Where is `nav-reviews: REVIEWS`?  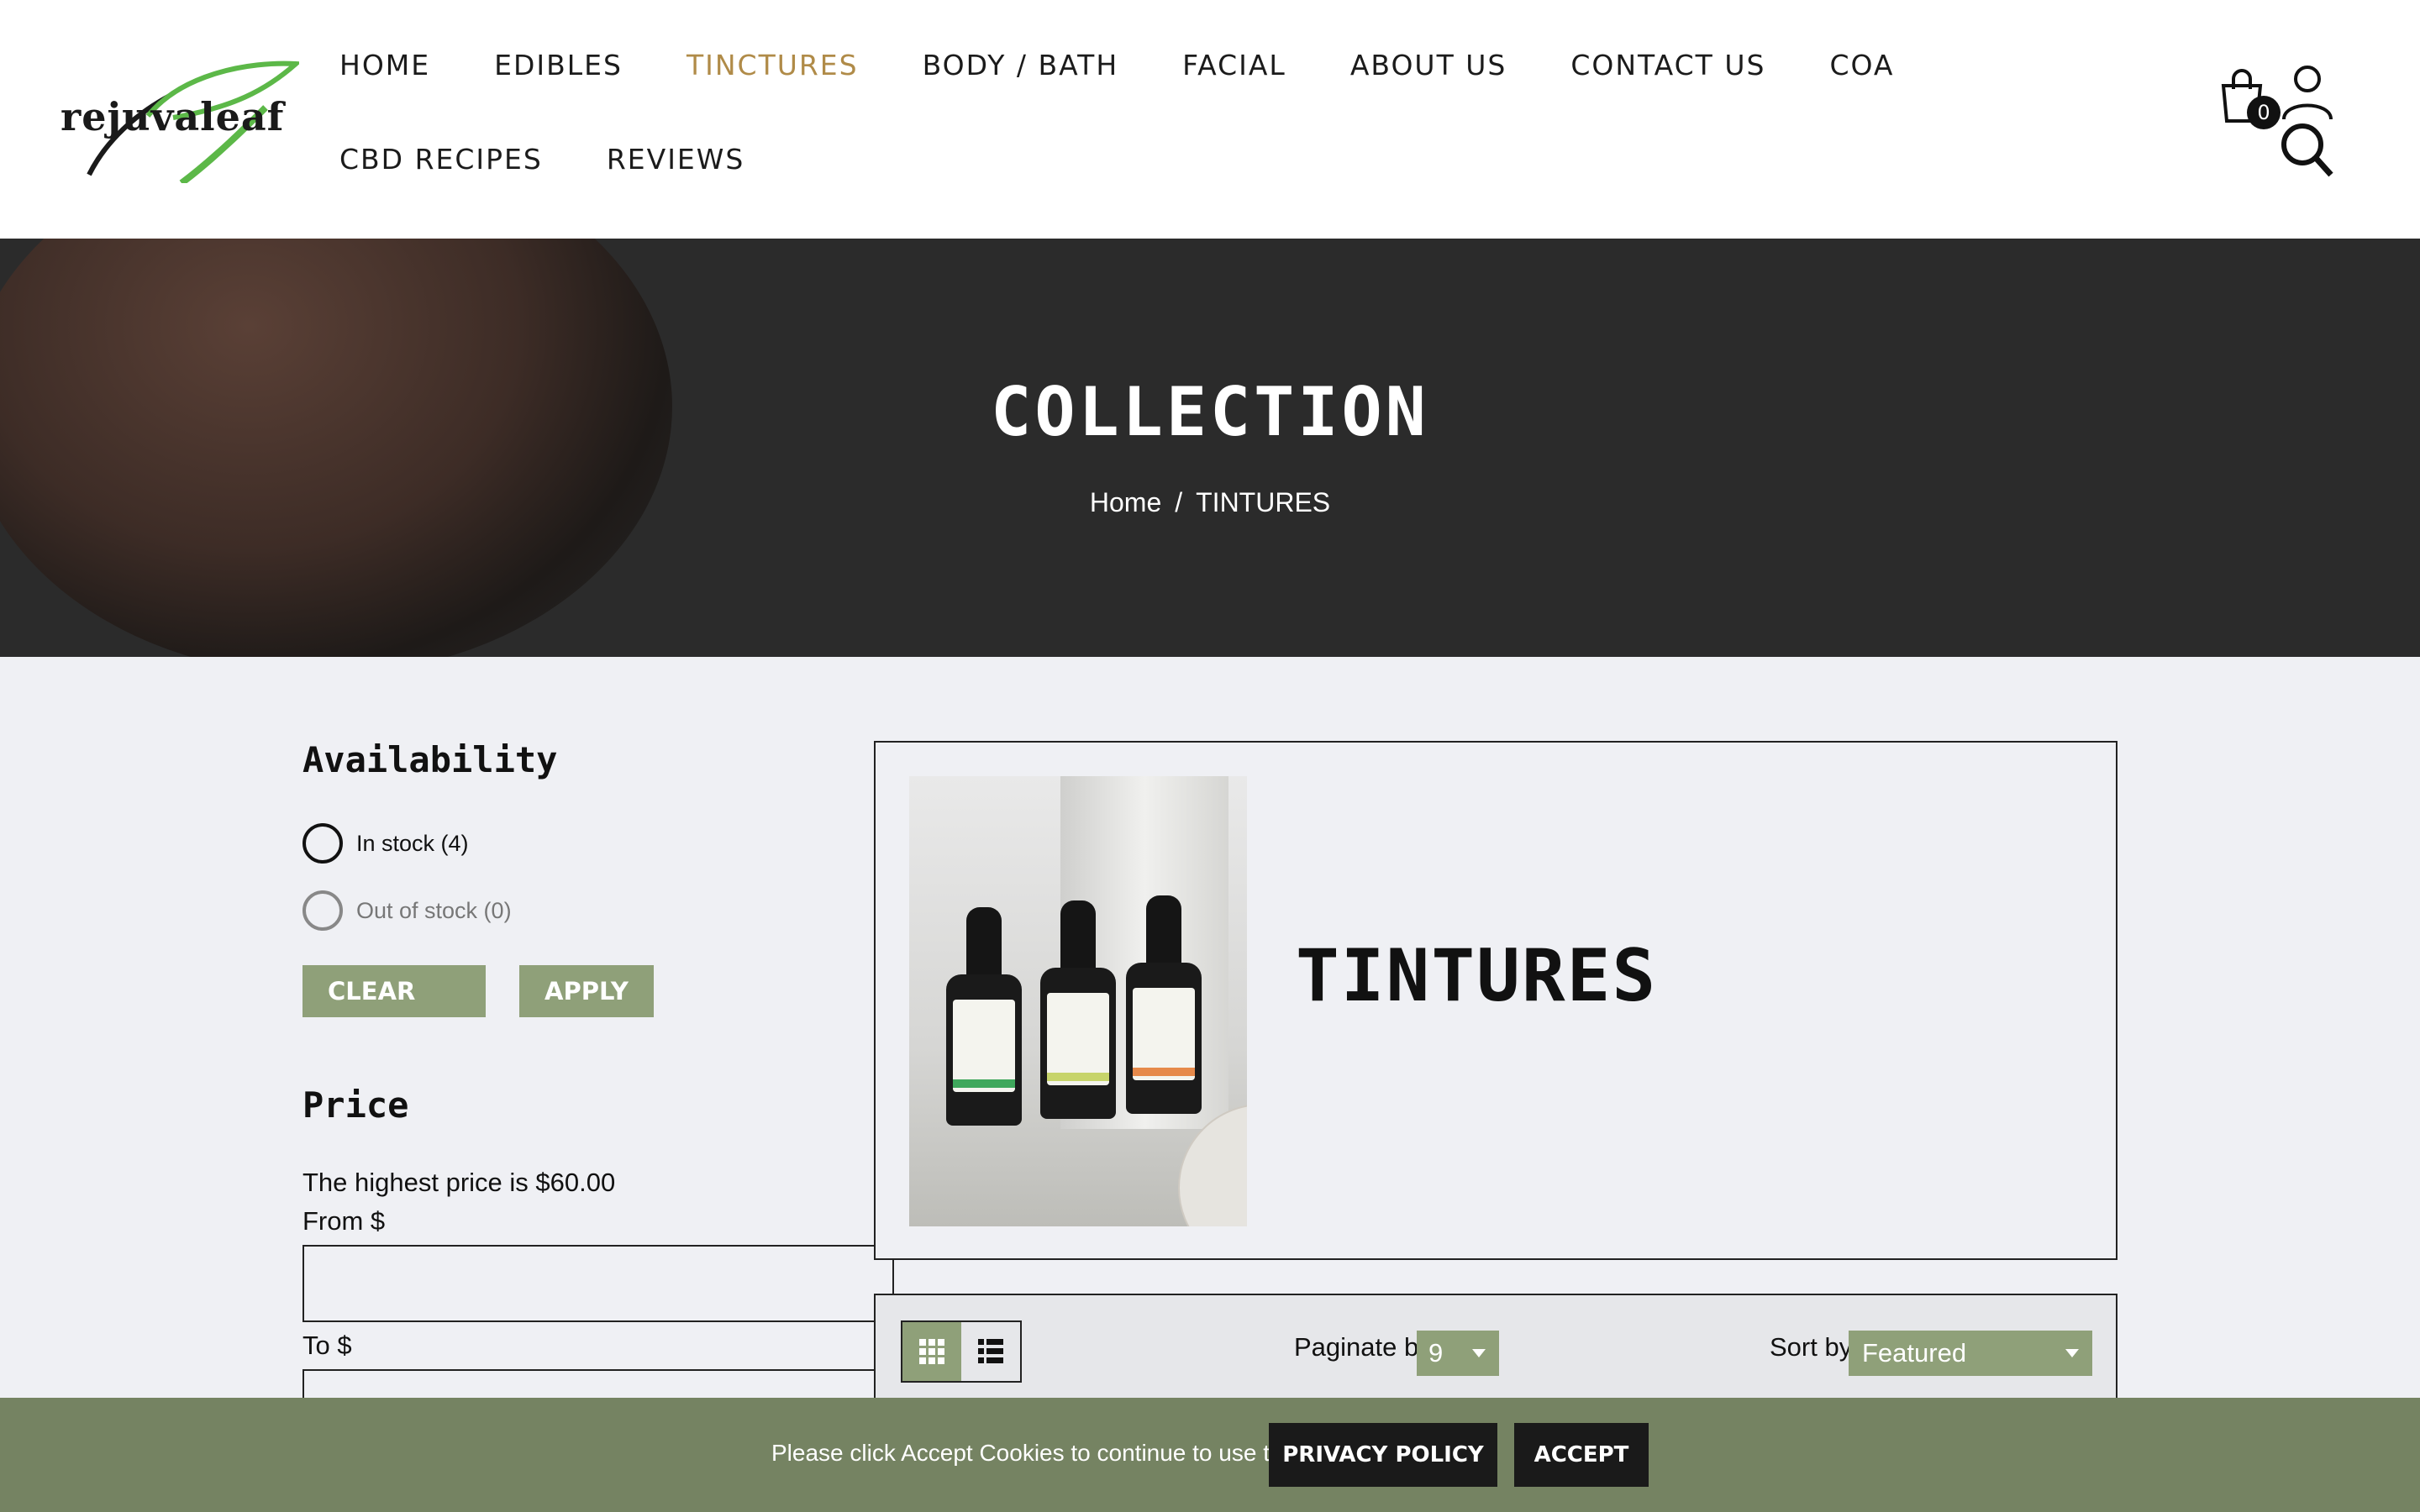 nav-reviews: REVIEWS is located at coordinates (676, 159).